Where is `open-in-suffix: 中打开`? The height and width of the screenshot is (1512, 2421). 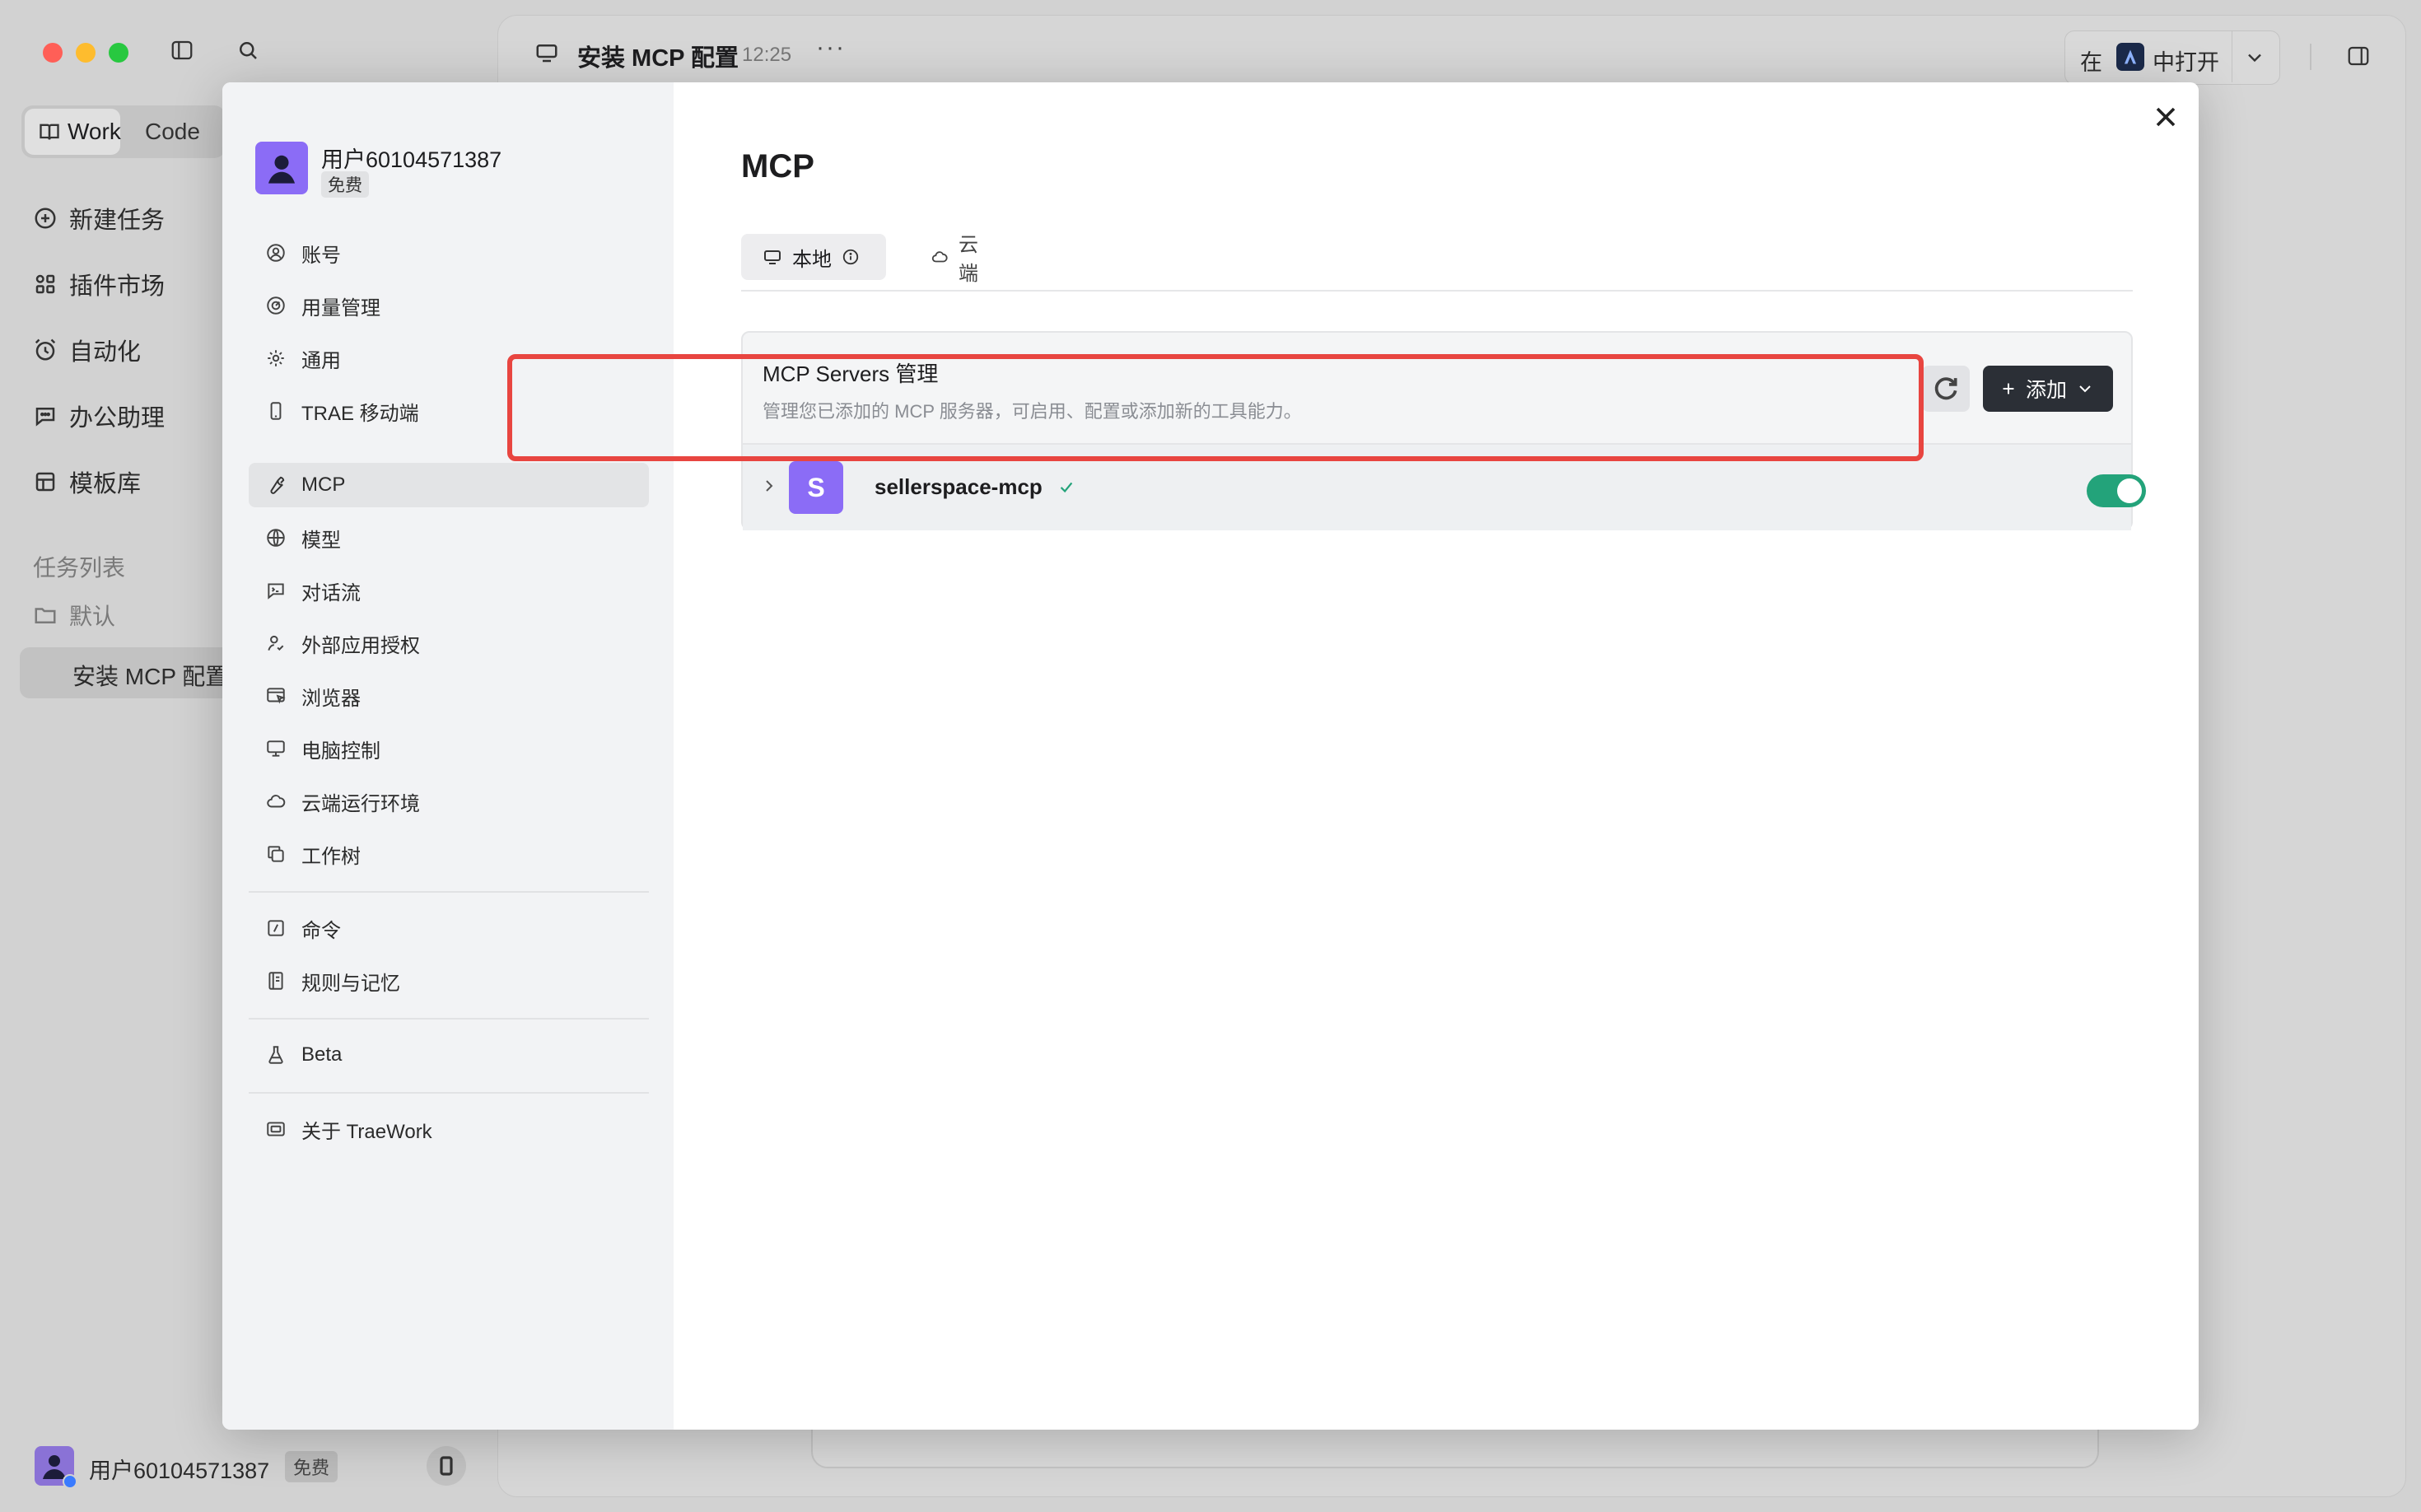
open-in-suffix: 中打开 is located at coordinates (2186, 62).